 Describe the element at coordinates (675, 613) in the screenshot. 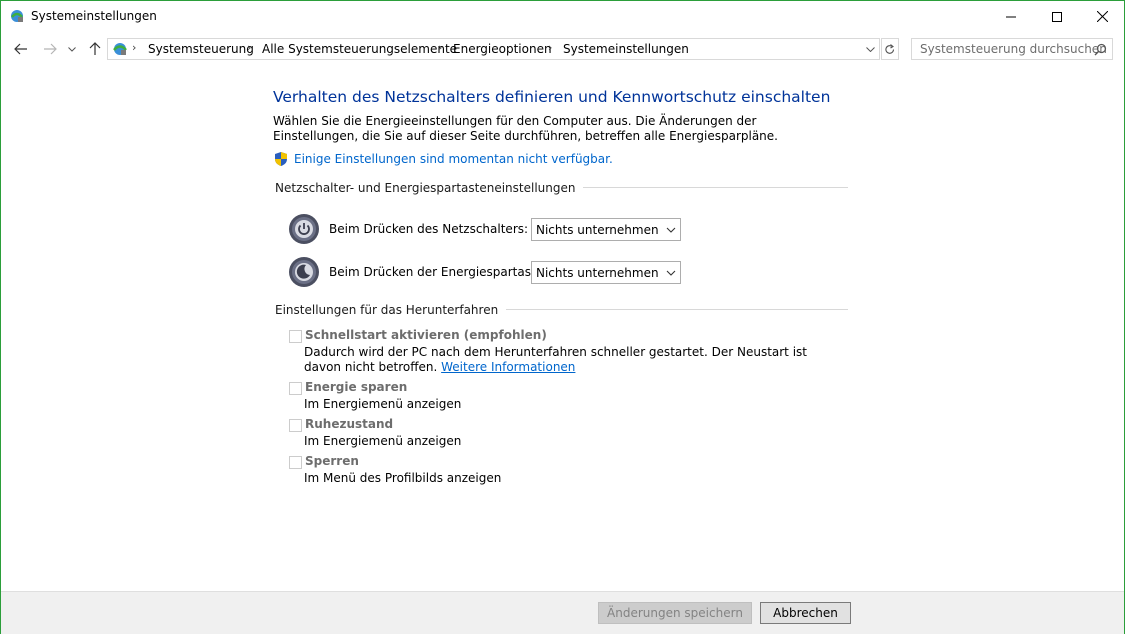

I see `save-changes-button: Änderungen speichern` at that location.